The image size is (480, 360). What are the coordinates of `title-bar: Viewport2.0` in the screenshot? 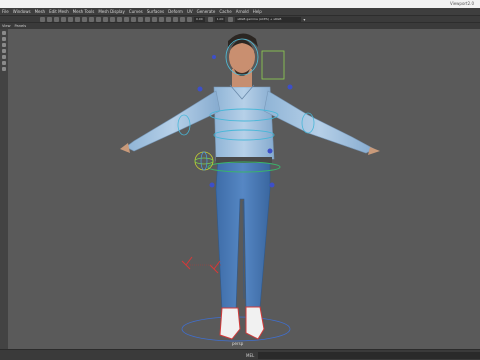 It's located at (240, 4).